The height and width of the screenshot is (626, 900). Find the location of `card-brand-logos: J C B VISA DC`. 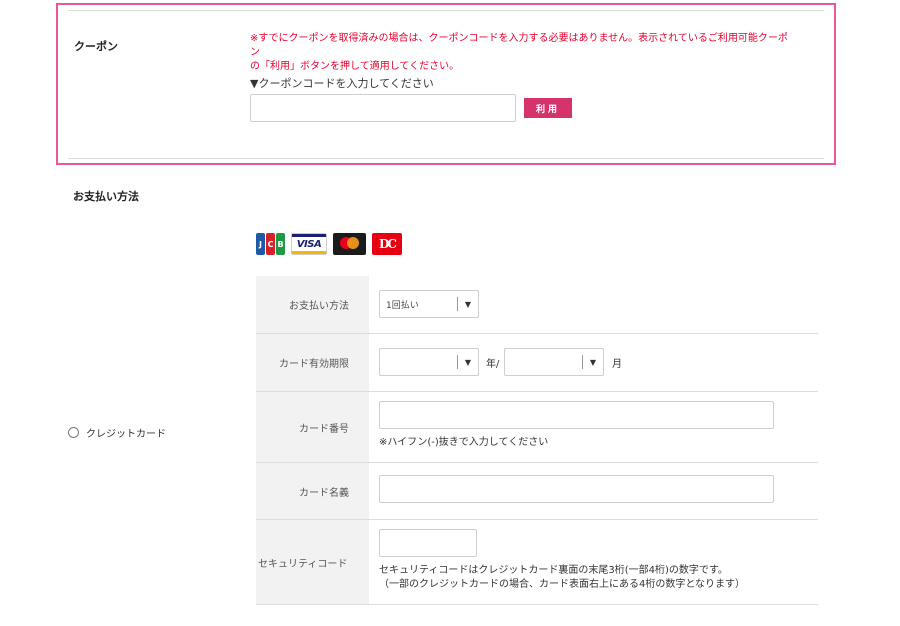

card-brand-logos: J C B VISA DC is located at coordinates (329, 245).